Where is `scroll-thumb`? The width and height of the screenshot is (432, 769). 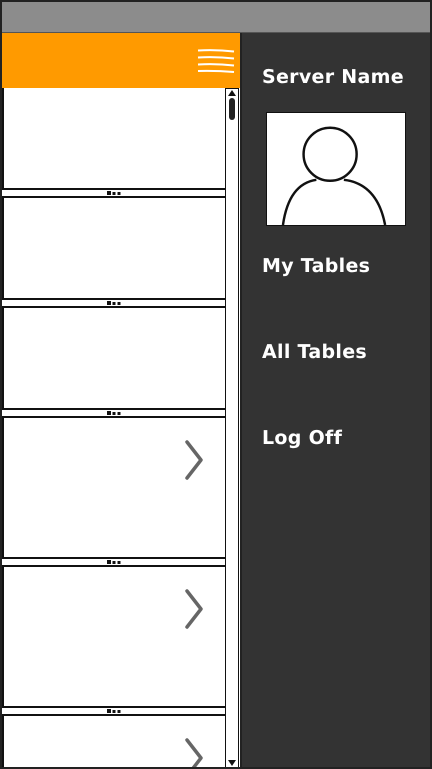 scroll-thumb is located at coordinates (232, 109).